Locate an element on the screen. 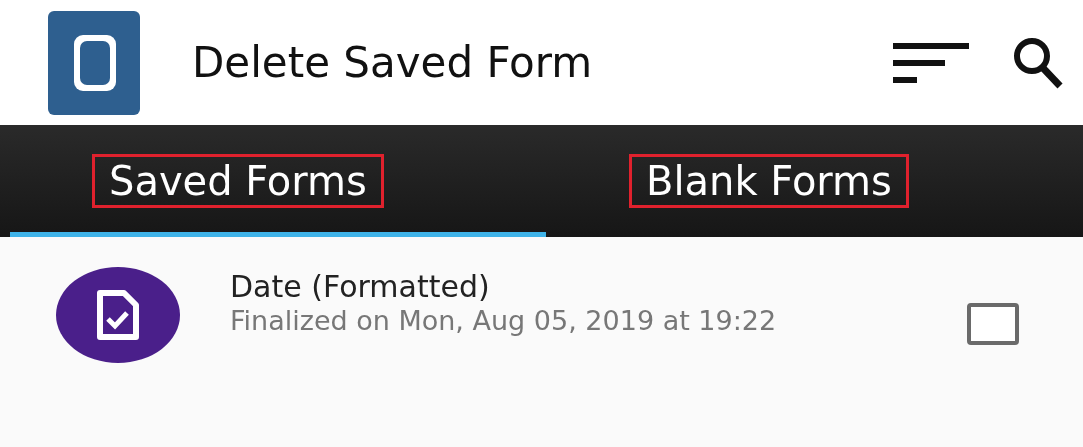 Image resolution: width=1083 pixels, height=447 pixels. form-icon is located at coordinates (118, 315).